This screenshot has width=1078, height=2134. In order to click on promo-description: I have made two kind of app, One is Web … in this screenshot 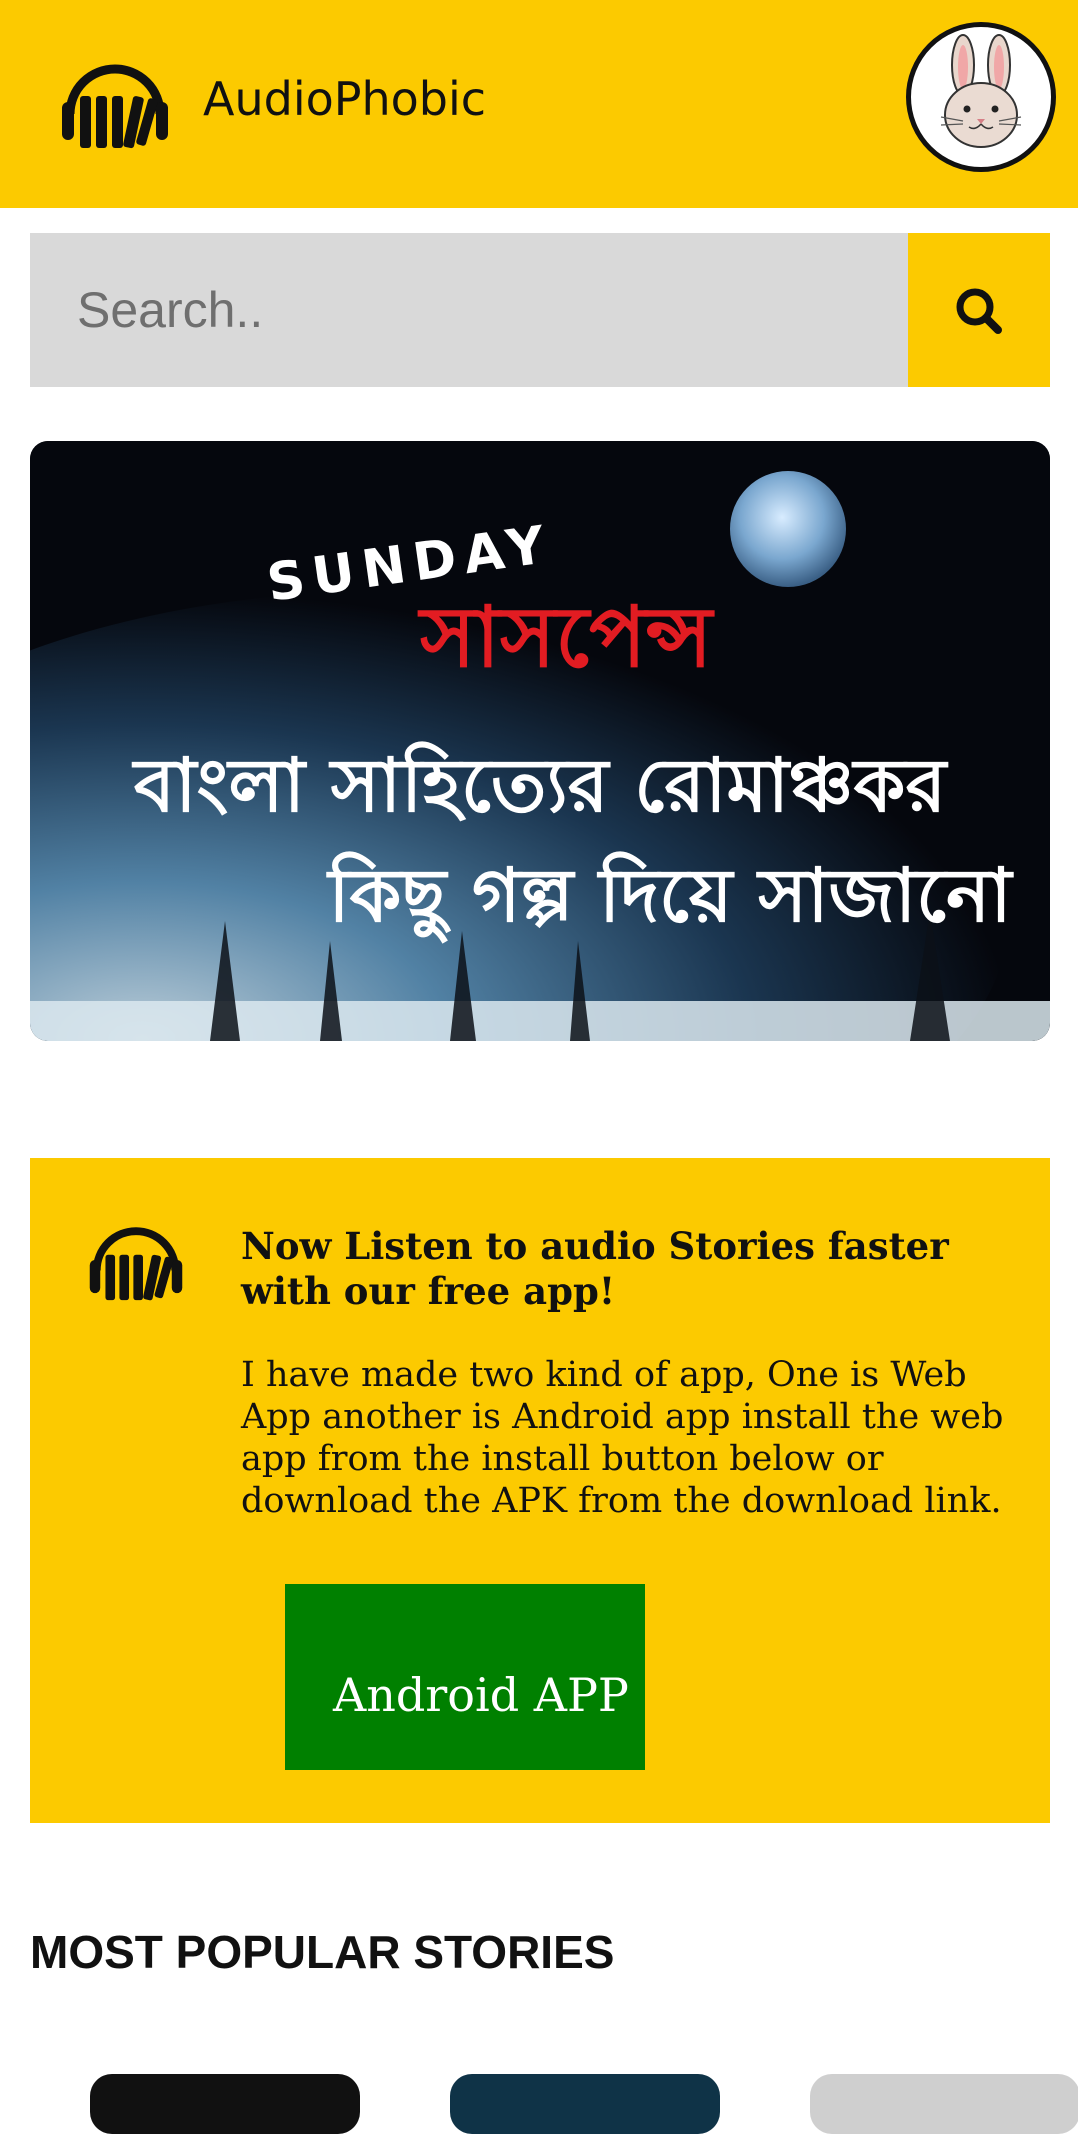, I will do `click(622, 1438)`.